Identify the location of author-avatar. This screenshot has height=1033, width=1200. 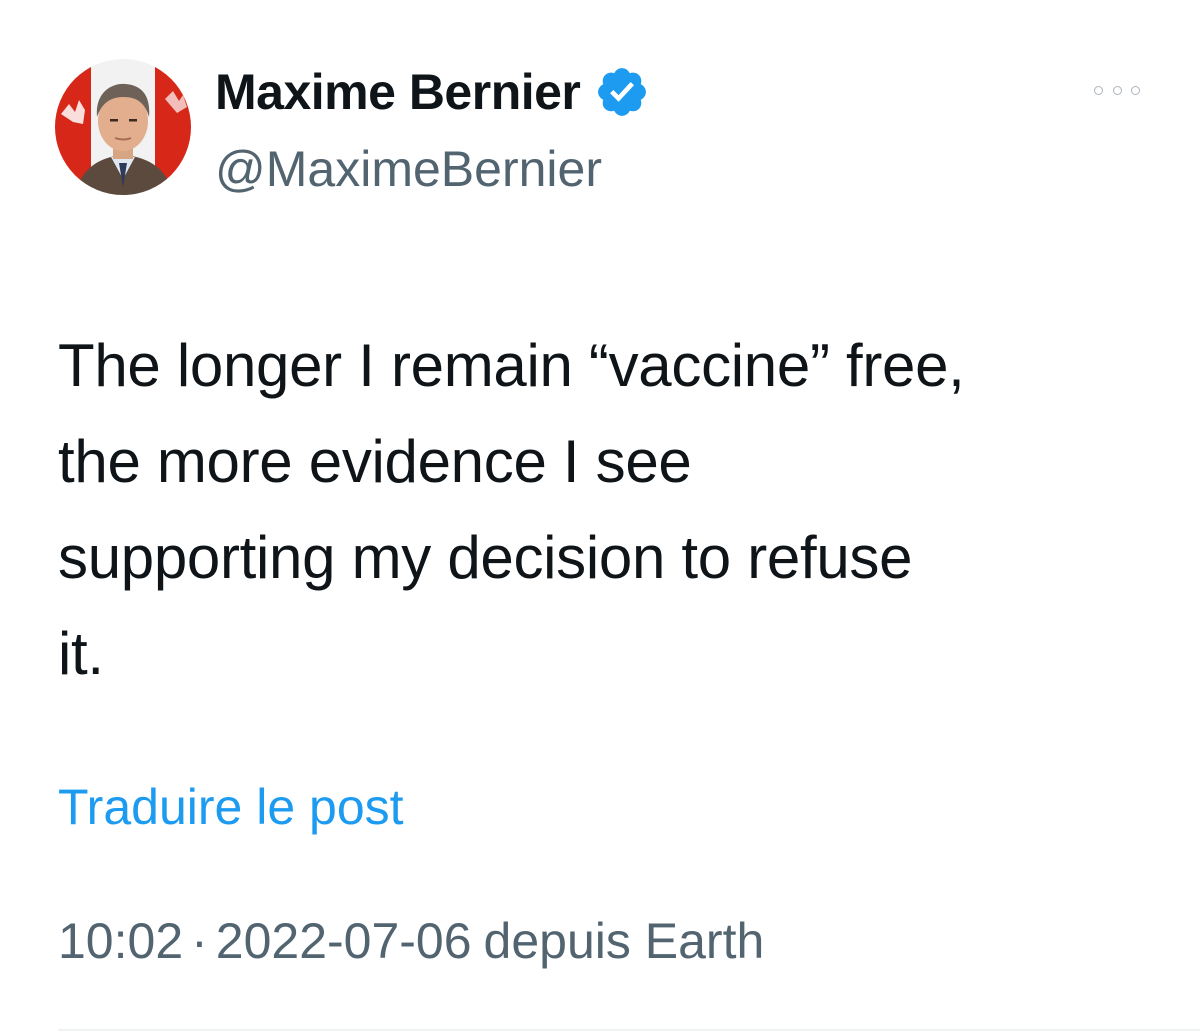
(123, 127).